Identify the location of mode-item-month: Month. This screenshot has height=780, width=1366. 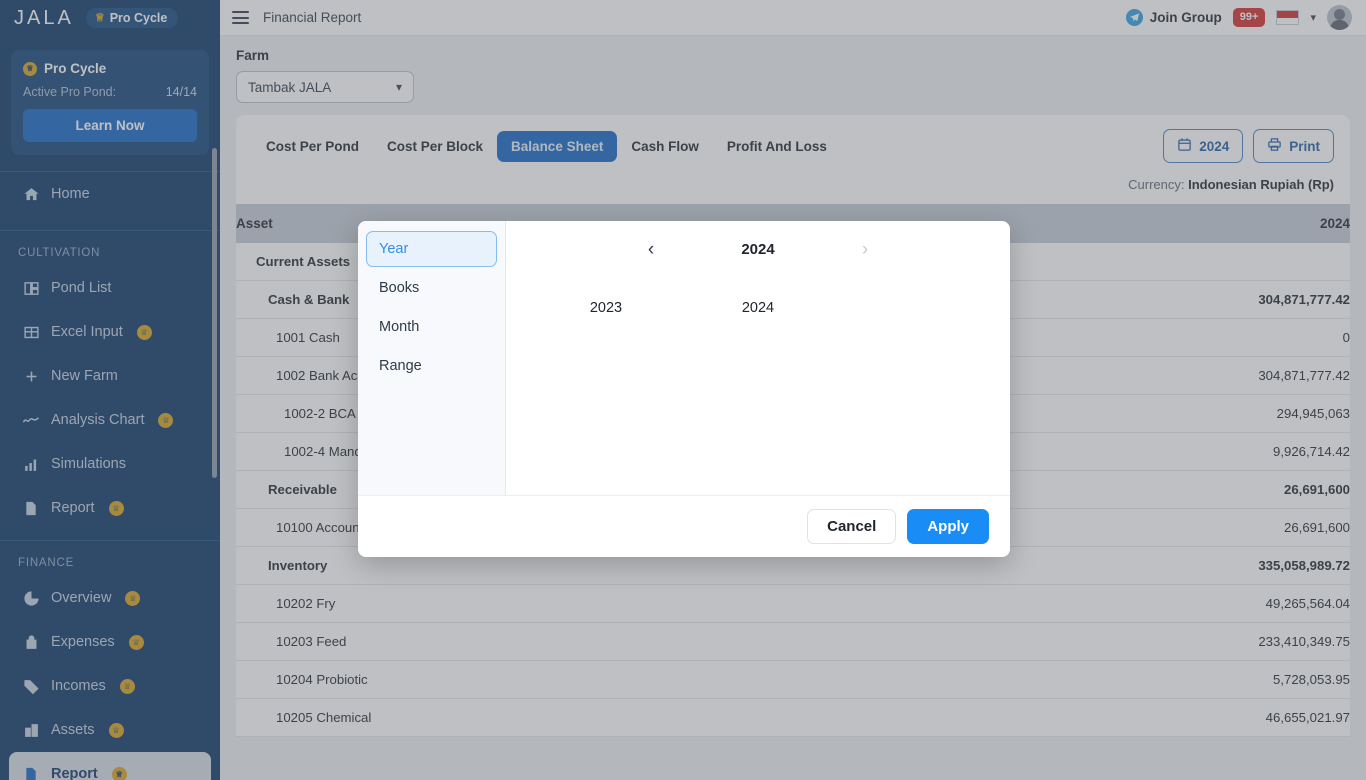
(431, 327).